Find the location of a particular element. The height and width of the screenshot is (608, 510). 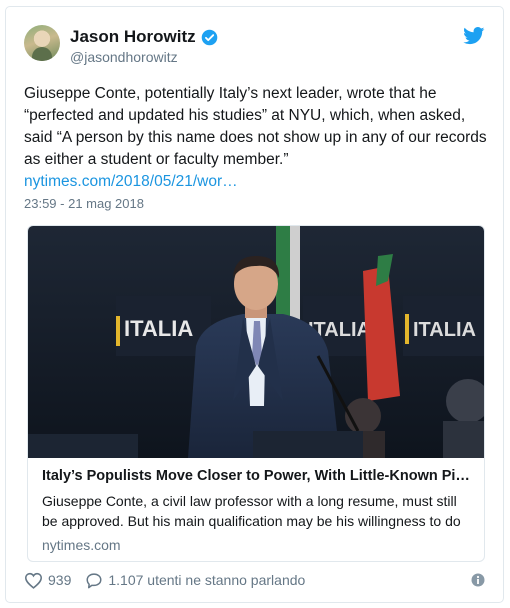

heart-icon is located at coordinates (33, 580).